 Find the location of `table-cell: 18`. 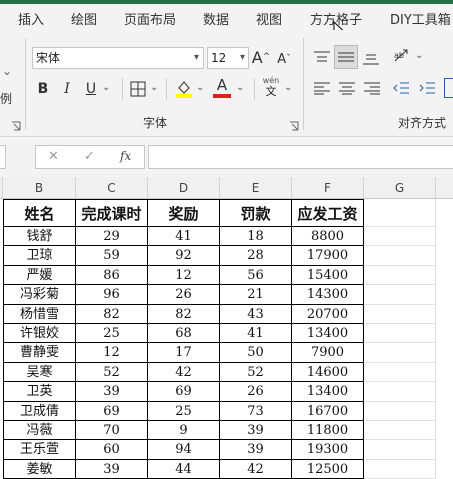

table-cell: 18 is located at coordinates (256, 237).